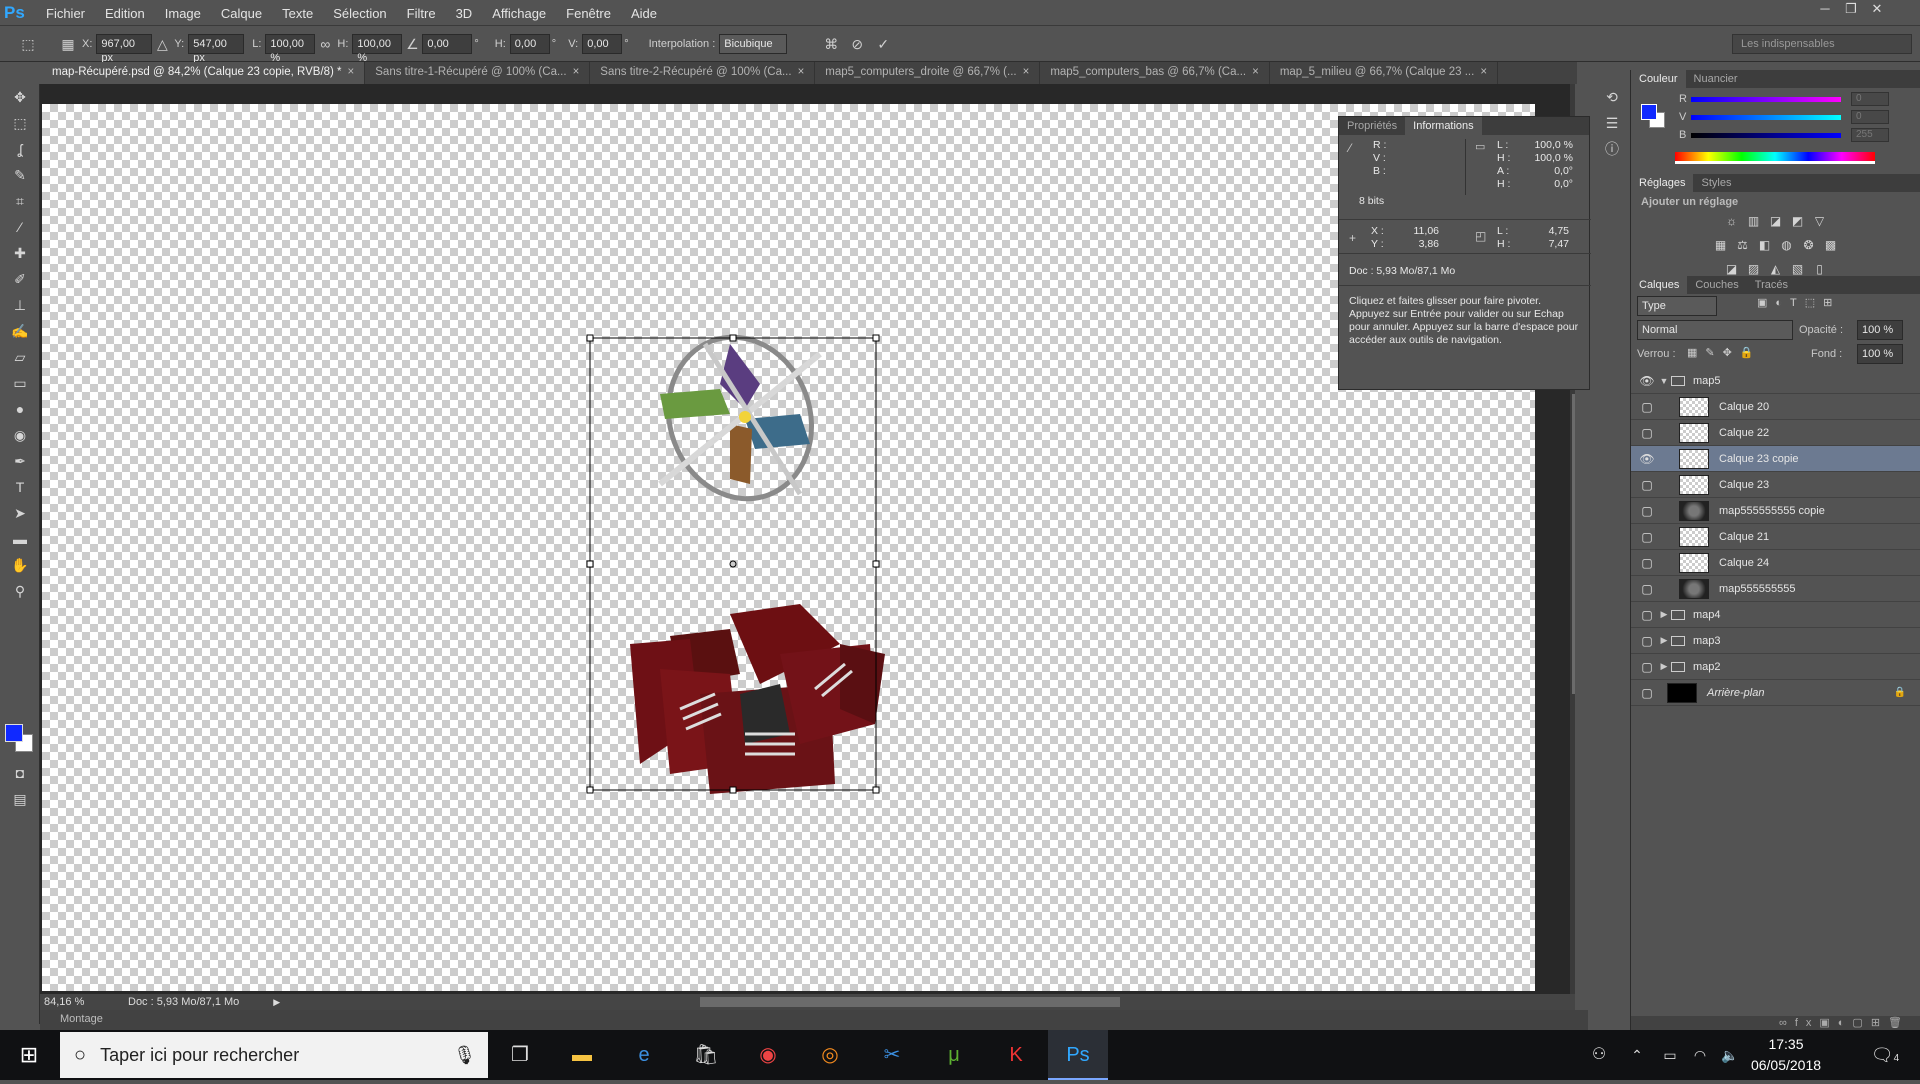 The height and width of the screenshot is (1084, 1920). I want to click on battery-icon: ▭, so click(1670, 1055).